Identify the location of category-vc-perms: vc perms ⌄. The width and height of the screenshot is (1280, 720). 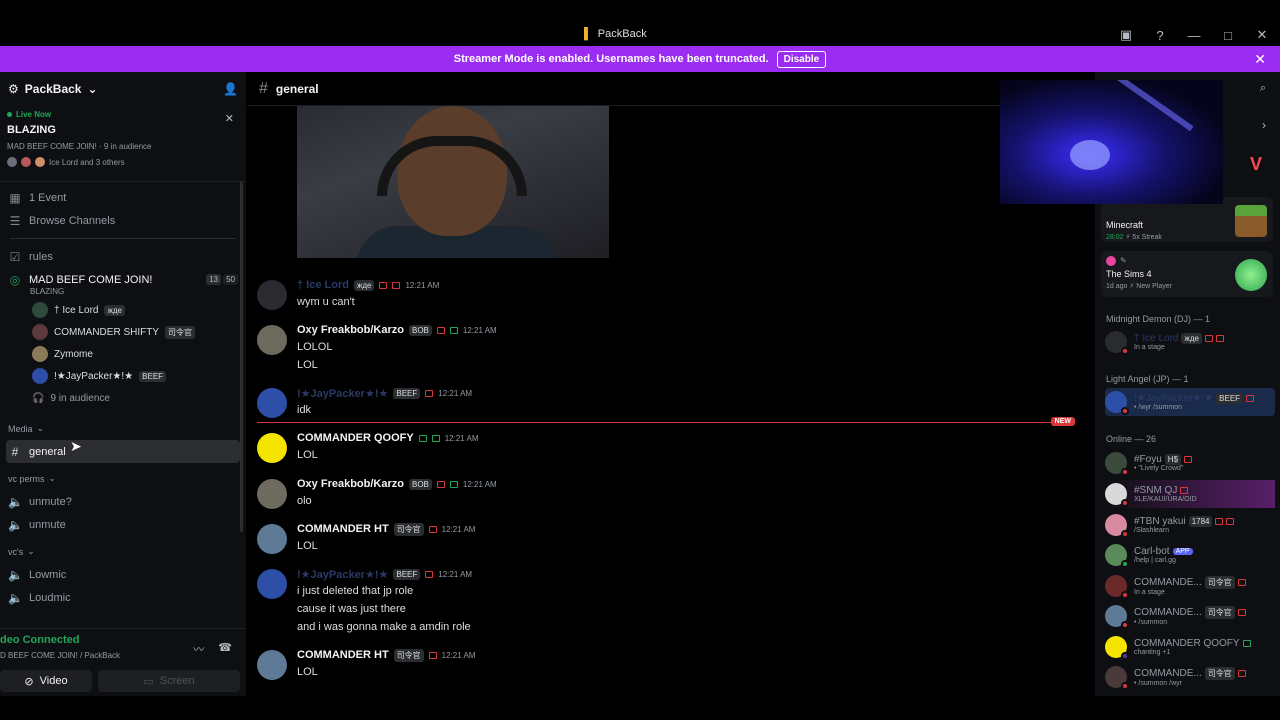
(123, 478).